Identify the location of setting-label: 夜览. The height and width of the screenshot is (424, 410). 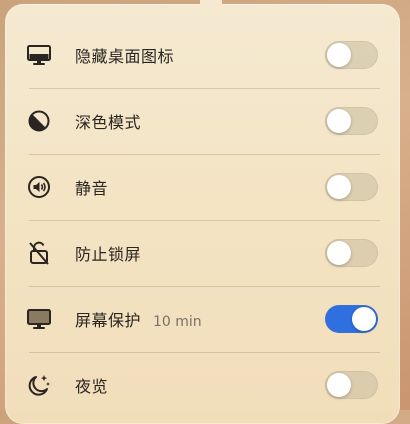
(92, 386).